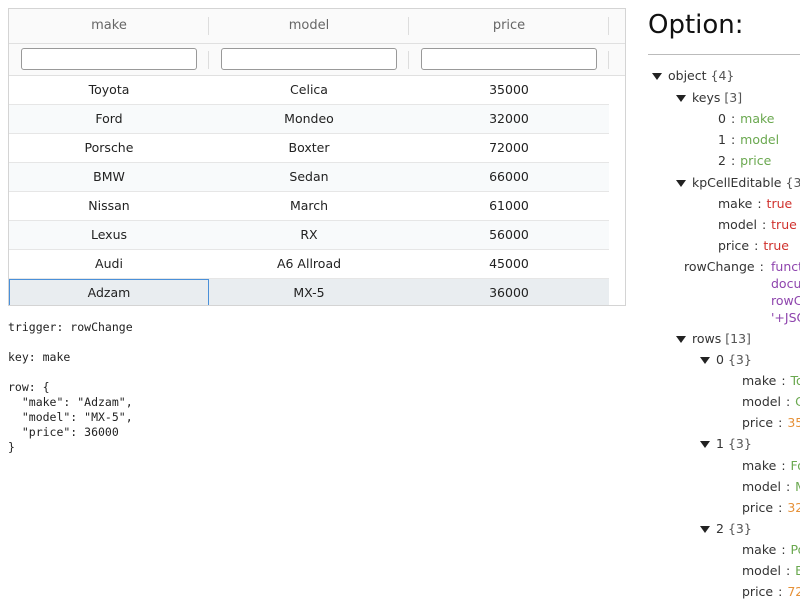  I want to click on tree-node-root: object {4}, so click(693, 75).